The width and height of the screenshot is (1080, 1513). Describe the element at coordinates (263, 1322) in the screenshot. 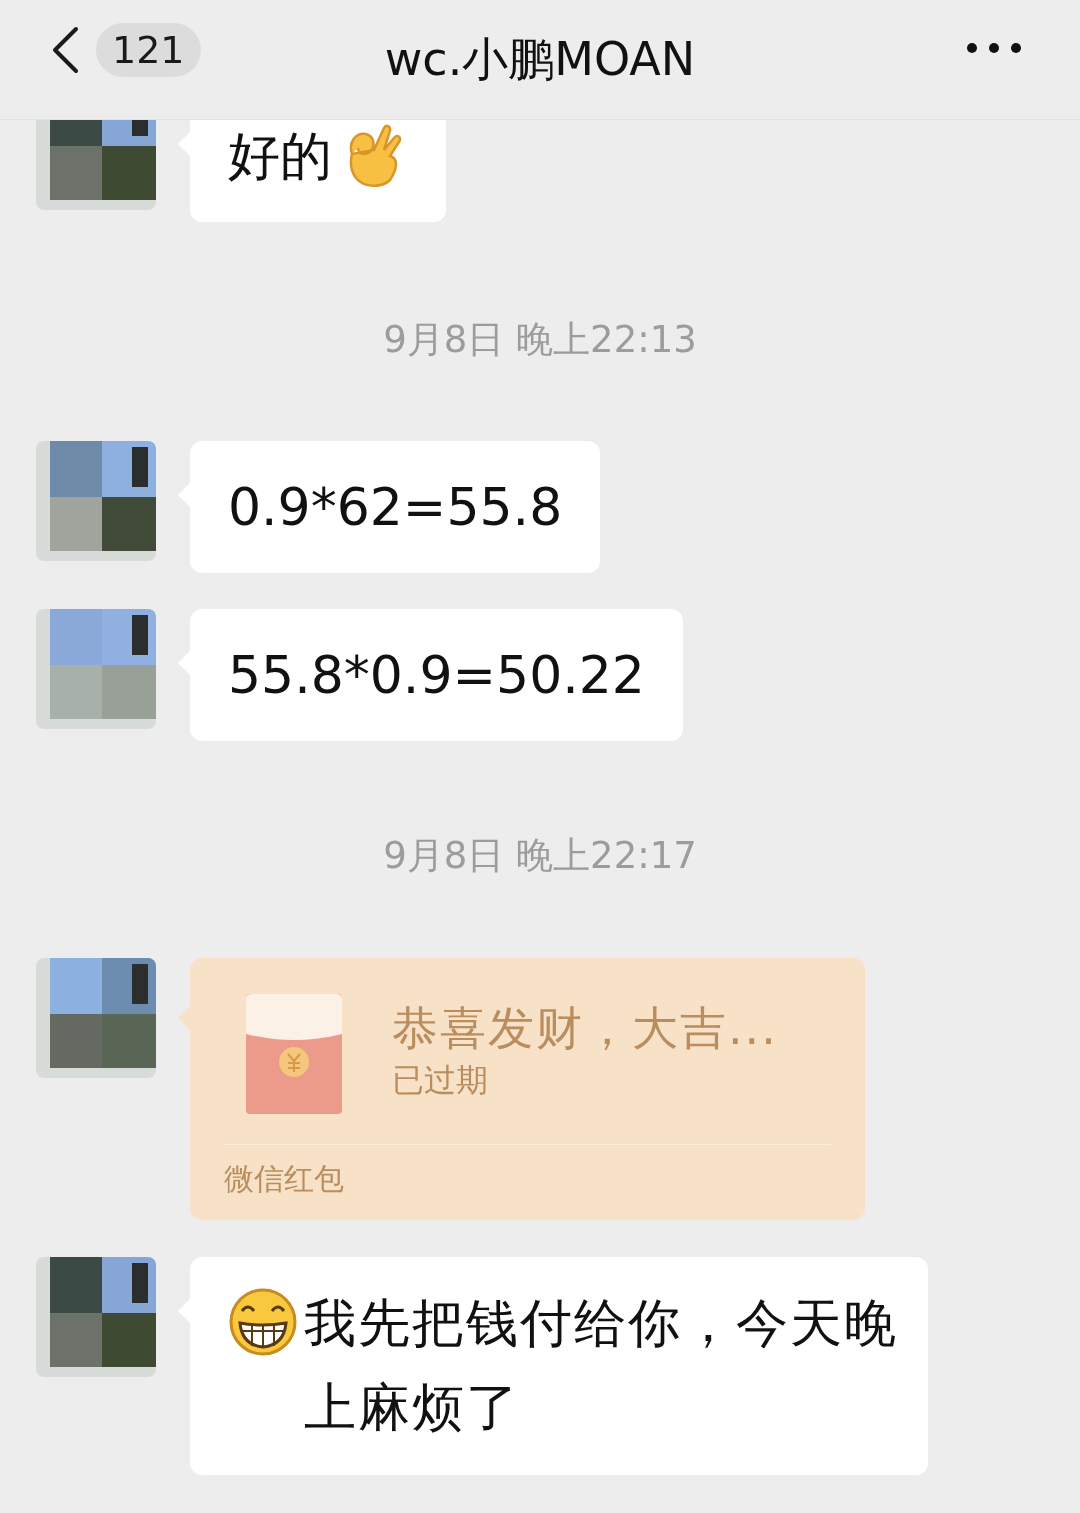

I see `grinning-face-icon` at that location.